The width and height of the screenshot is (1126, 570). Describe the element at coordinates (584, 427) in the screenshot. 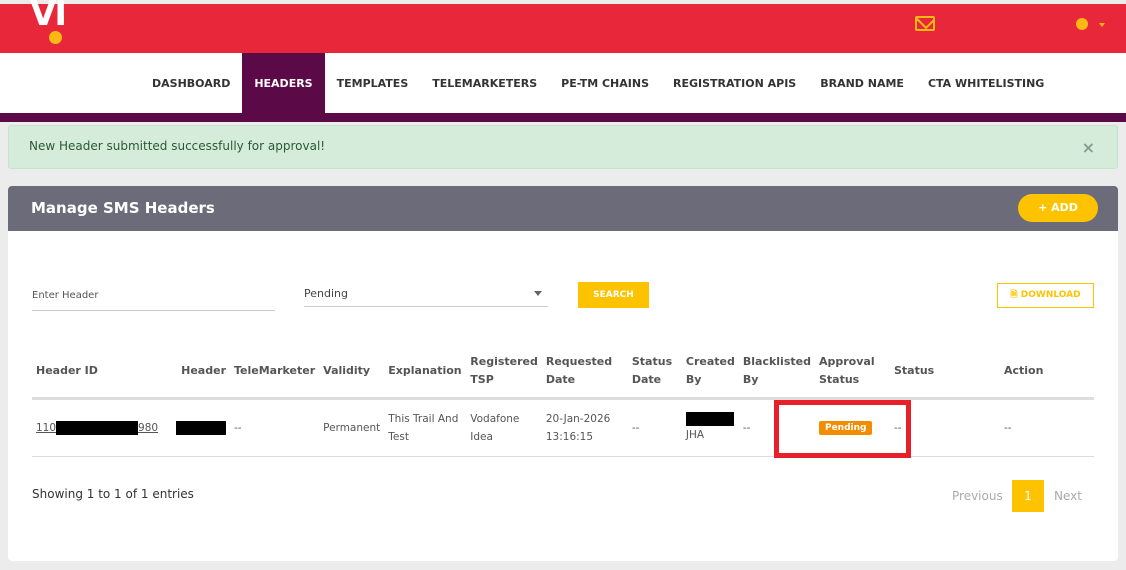

I see `requested-date-cell: 20-Jan-2026 13:16:15` at that location.